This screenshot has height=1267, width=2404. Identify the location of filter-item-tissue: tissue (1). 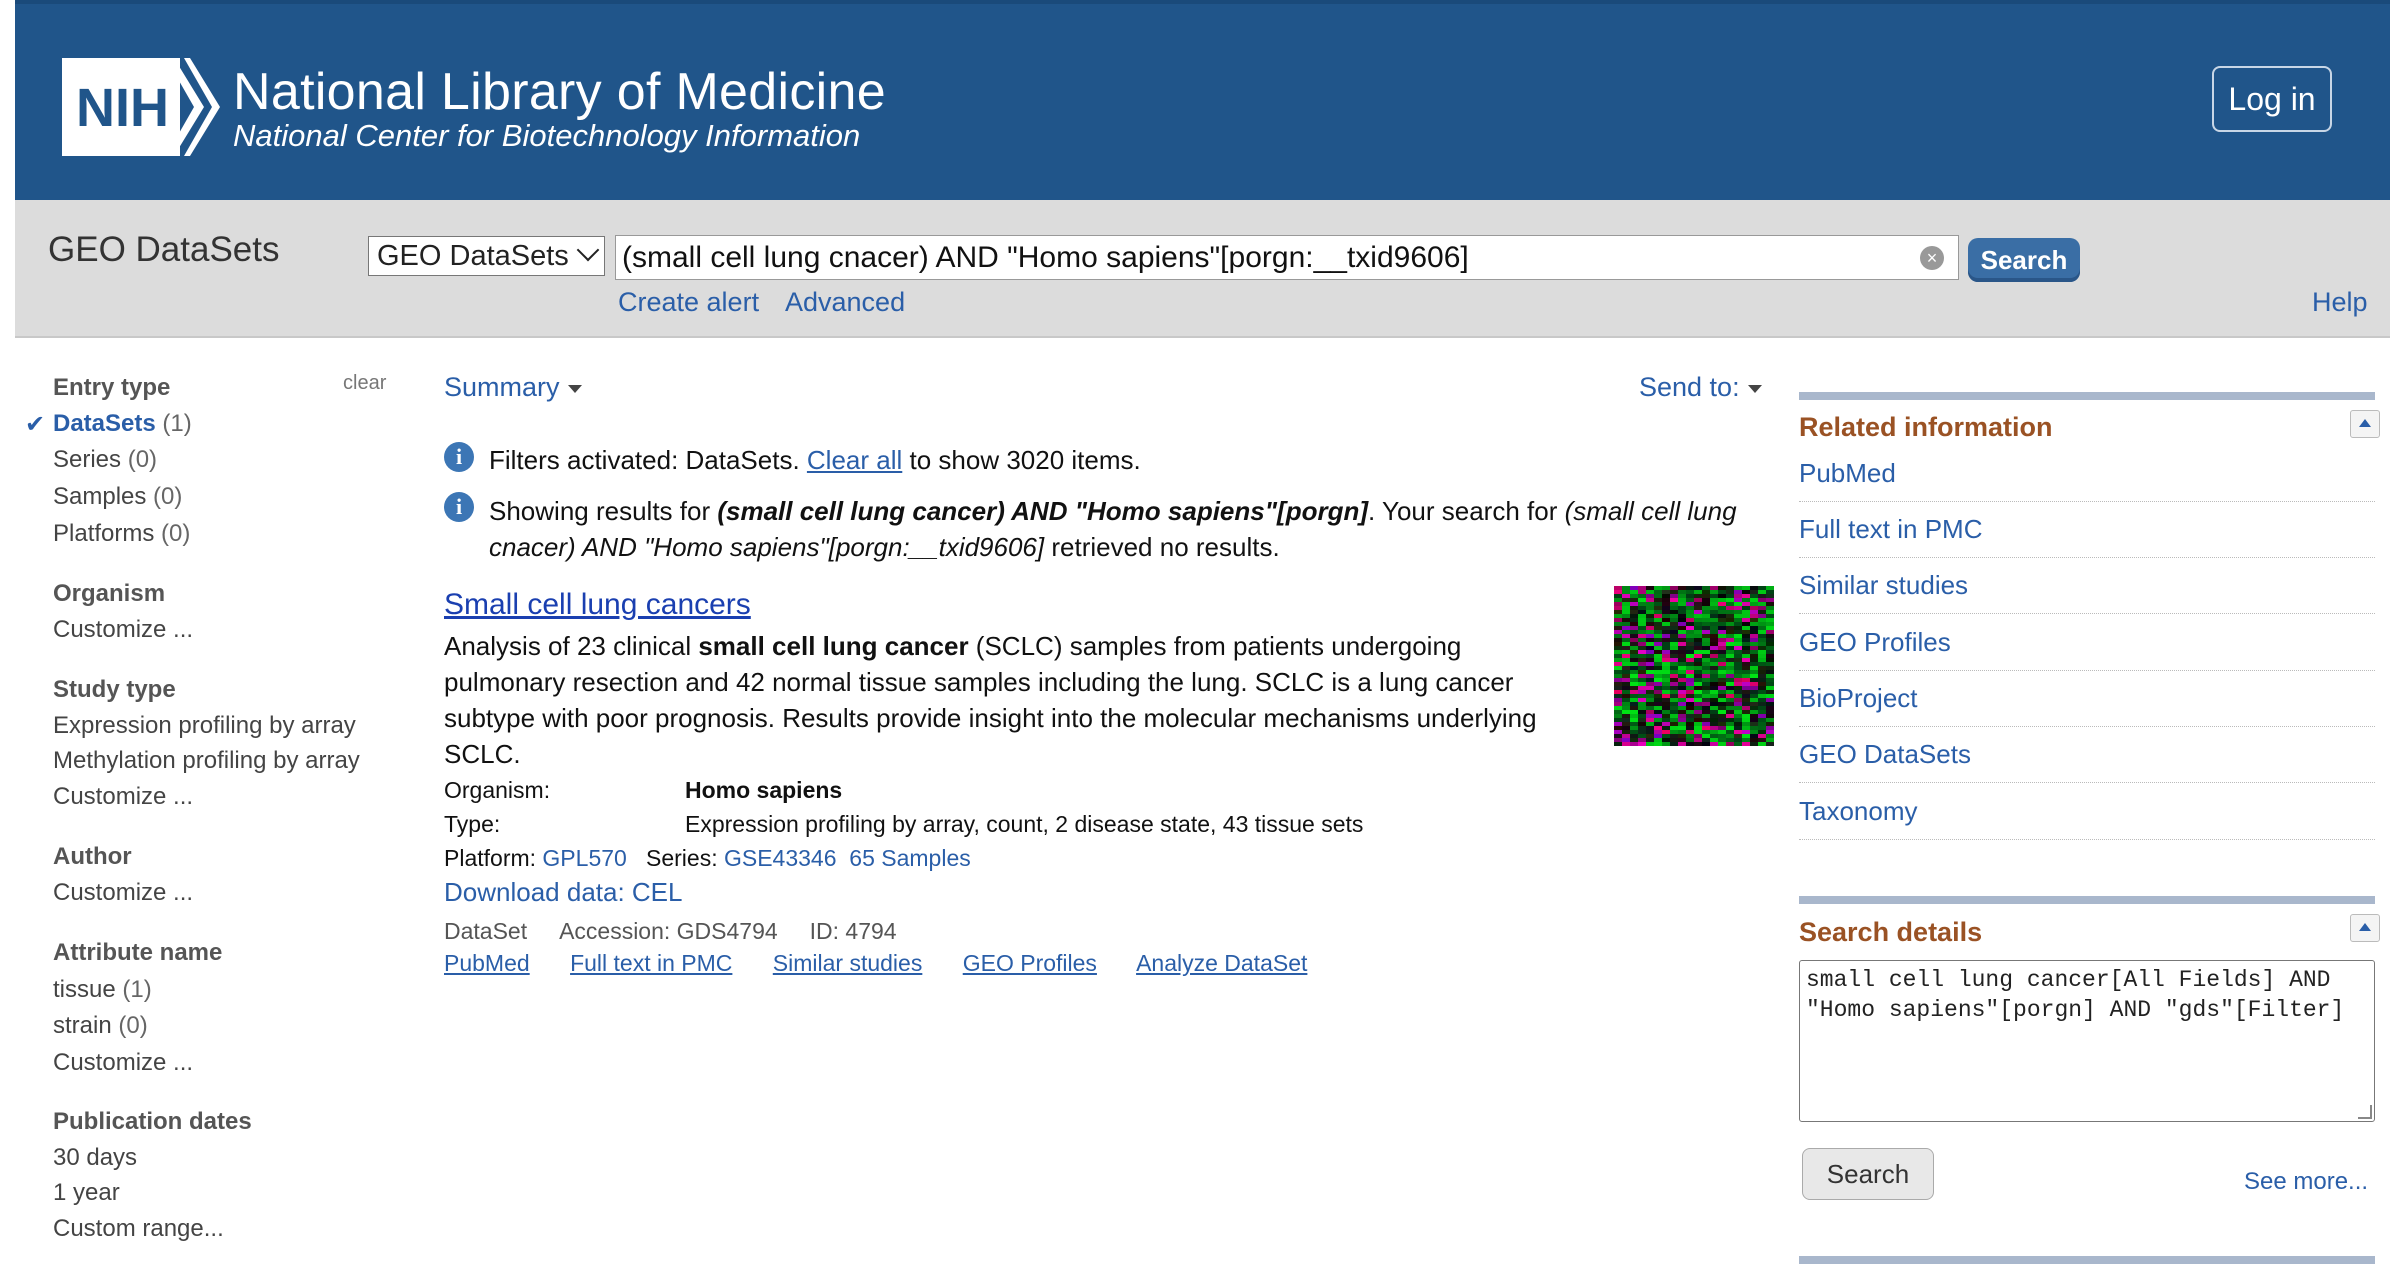
(102, 990).